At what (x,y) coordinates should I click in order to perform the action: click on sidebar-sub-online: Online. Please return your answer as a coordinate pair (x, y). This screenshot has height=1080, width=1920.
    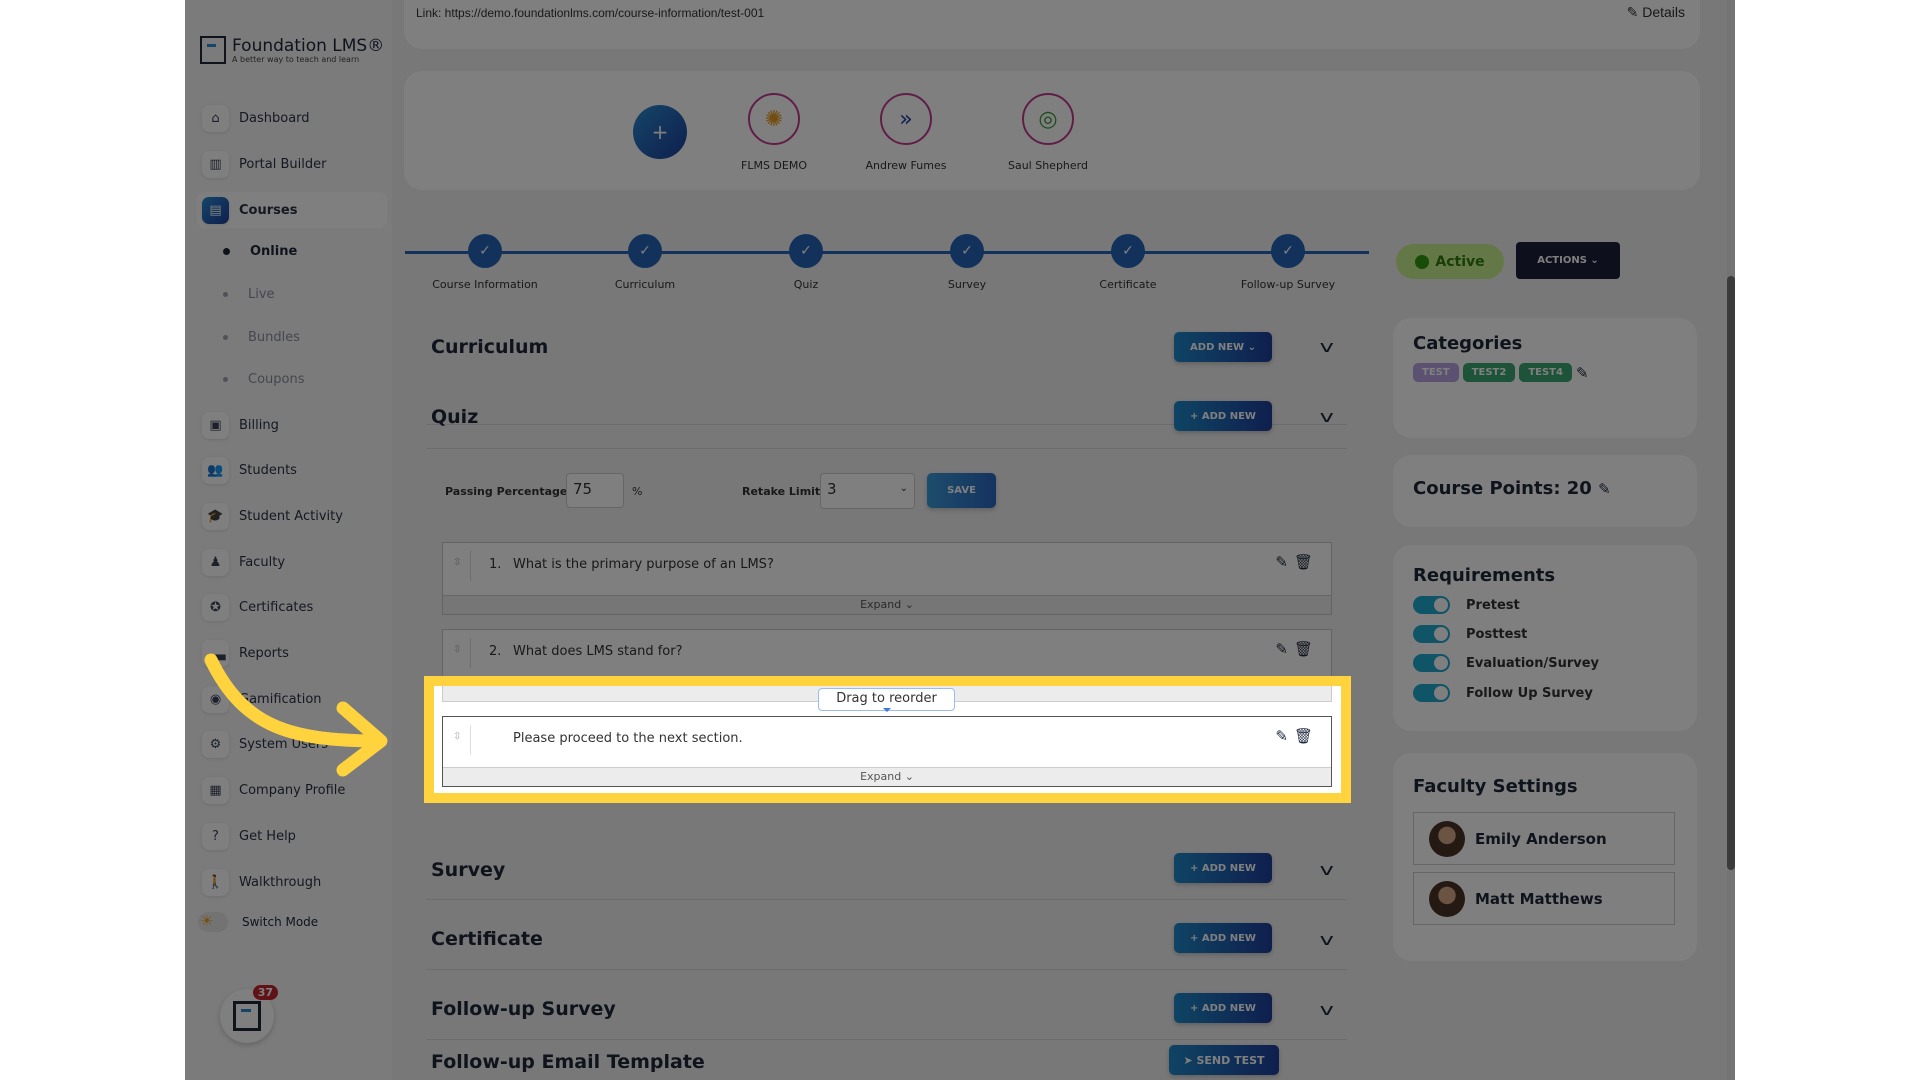
    Looking at the image, I should click on (260, 251).